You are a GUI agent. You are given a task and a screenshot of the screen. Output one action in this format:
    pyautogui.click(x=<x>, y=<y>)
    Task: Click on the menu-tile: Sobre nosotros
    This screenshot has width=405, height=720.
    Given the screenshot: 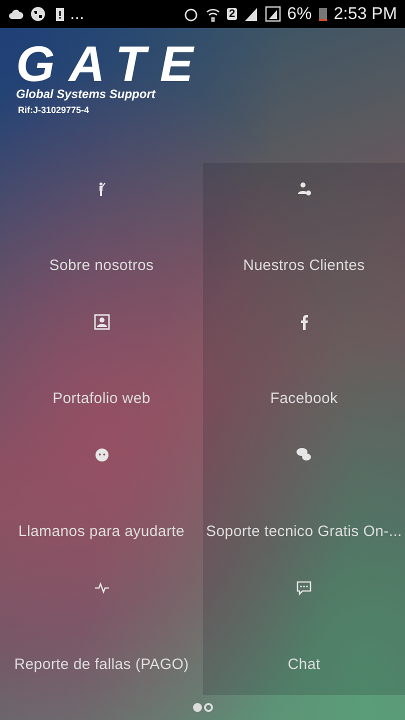 What is the action you would take?
    pyautogui.click(x=101, y=229)
    